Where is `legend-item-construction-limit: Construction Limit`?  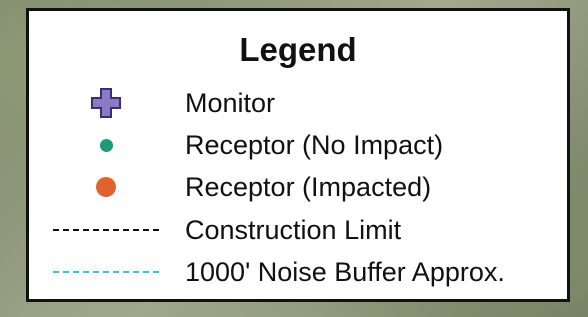 legend-item-construction-limit: Construction Limit is located at coordinates (298, 230).